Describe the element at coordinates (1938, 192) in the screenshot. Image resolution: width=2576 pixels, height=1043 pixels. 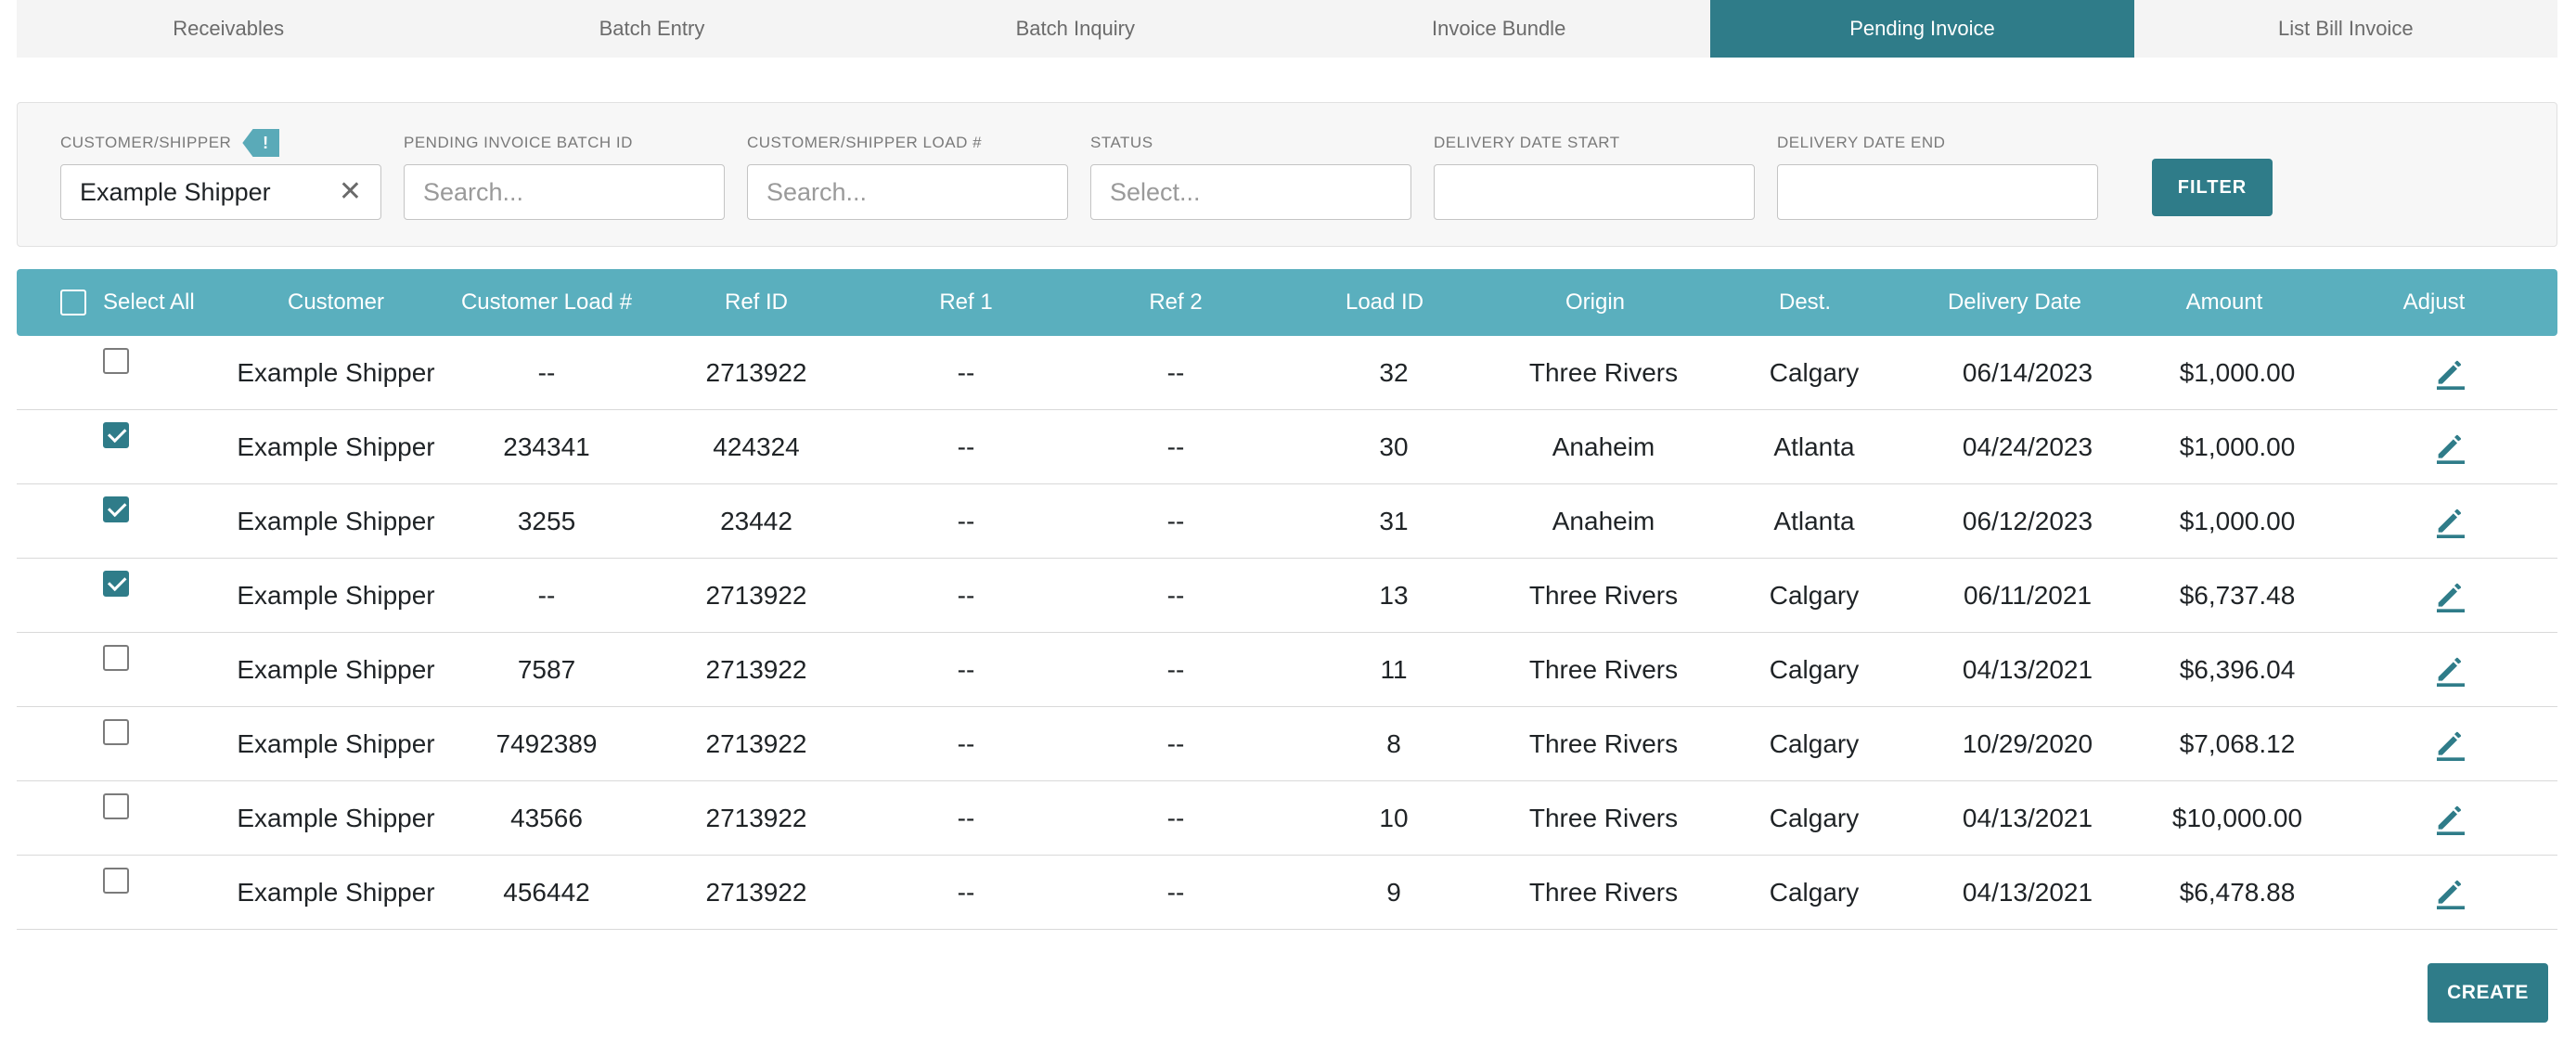
I see `delivery-date-end-input` at that location.